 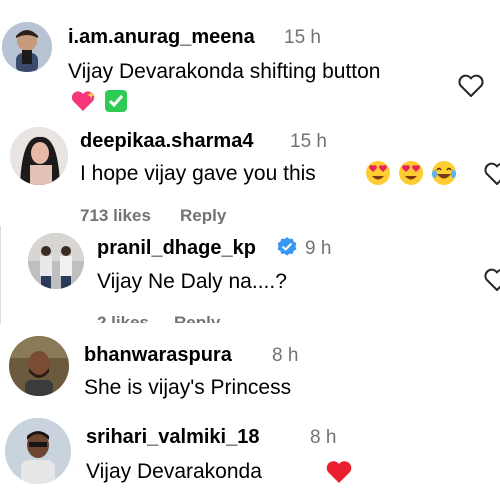 I want to click on comment-text: She is vijay's Princess, so click(x=188, y=387).